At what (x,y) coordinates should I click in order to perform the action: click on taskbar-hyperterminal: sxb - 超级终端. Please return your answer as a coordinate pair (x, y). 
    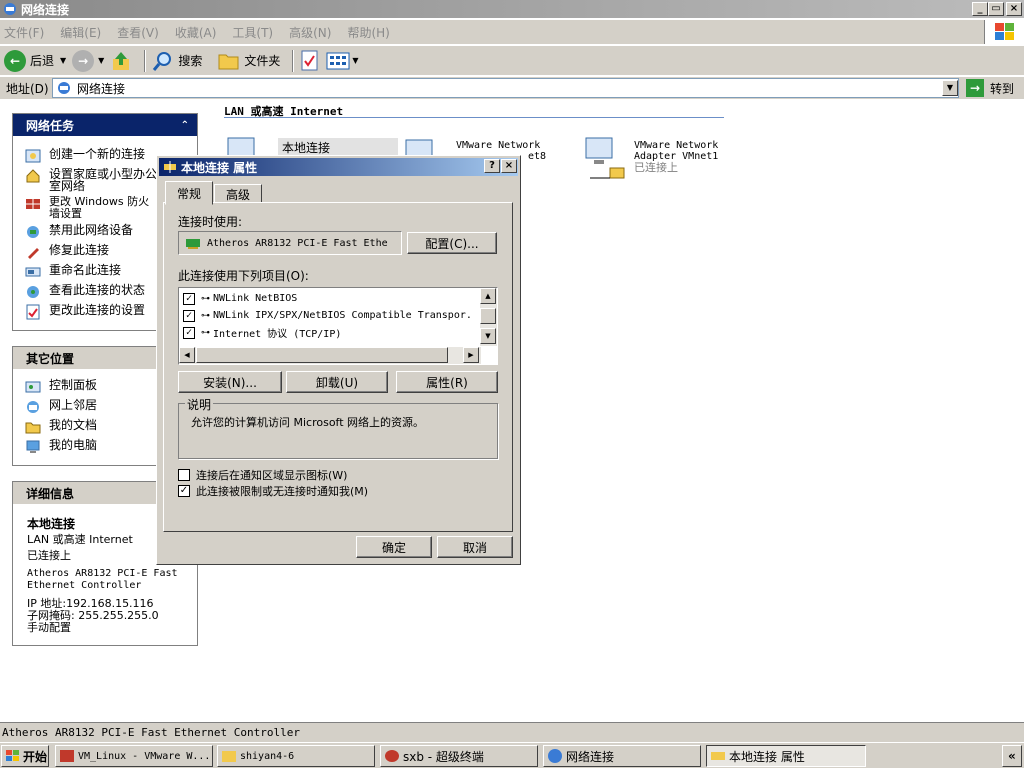
    Looking at the image, I should click on (459, 756).